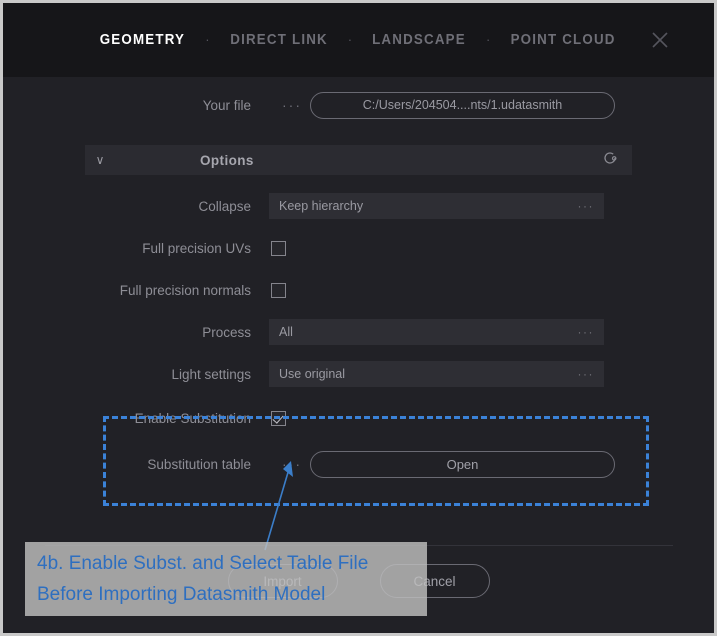 This screenshot has width=717, height=636. I want to click on annotation-line-2: Before Importing Datasmith Model, so click(181, 594).